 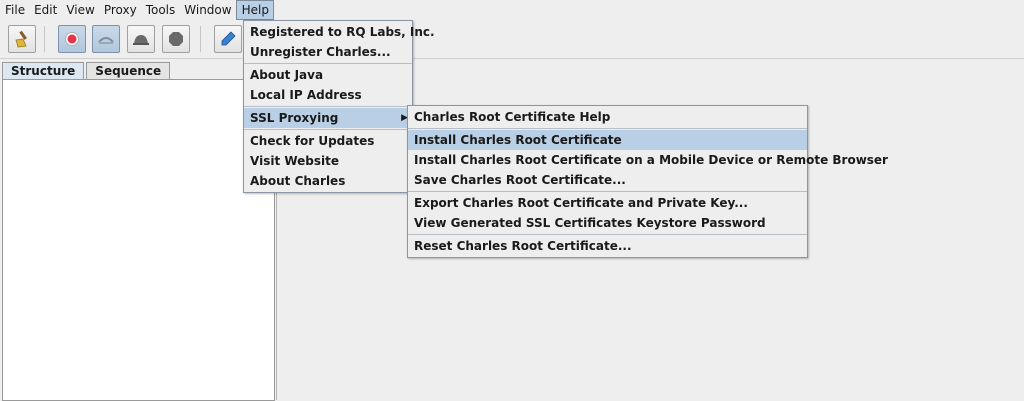 I want to click on stop-button, so click(x=176, y=39).